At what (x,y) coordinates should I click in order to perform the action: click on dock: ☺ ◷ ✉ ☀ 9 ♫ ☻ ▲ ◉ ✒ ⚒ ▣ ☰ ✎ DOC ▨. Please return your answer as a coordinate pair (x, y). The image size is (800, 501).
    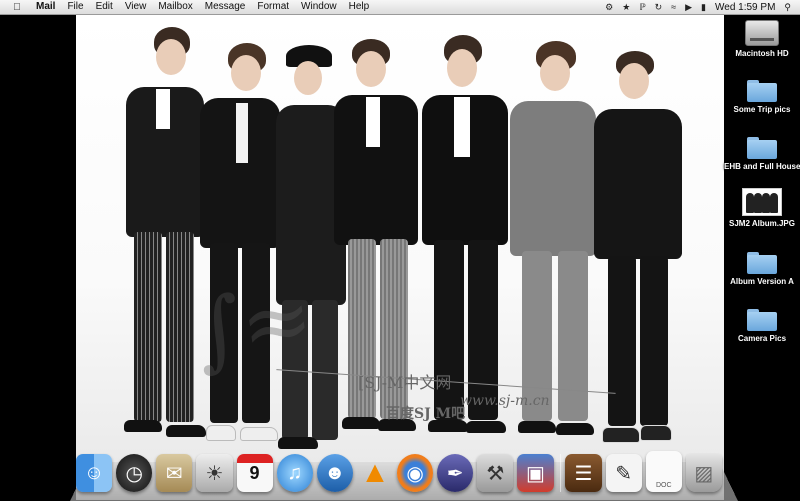
    Looking at the image, I should click on (401, 469).